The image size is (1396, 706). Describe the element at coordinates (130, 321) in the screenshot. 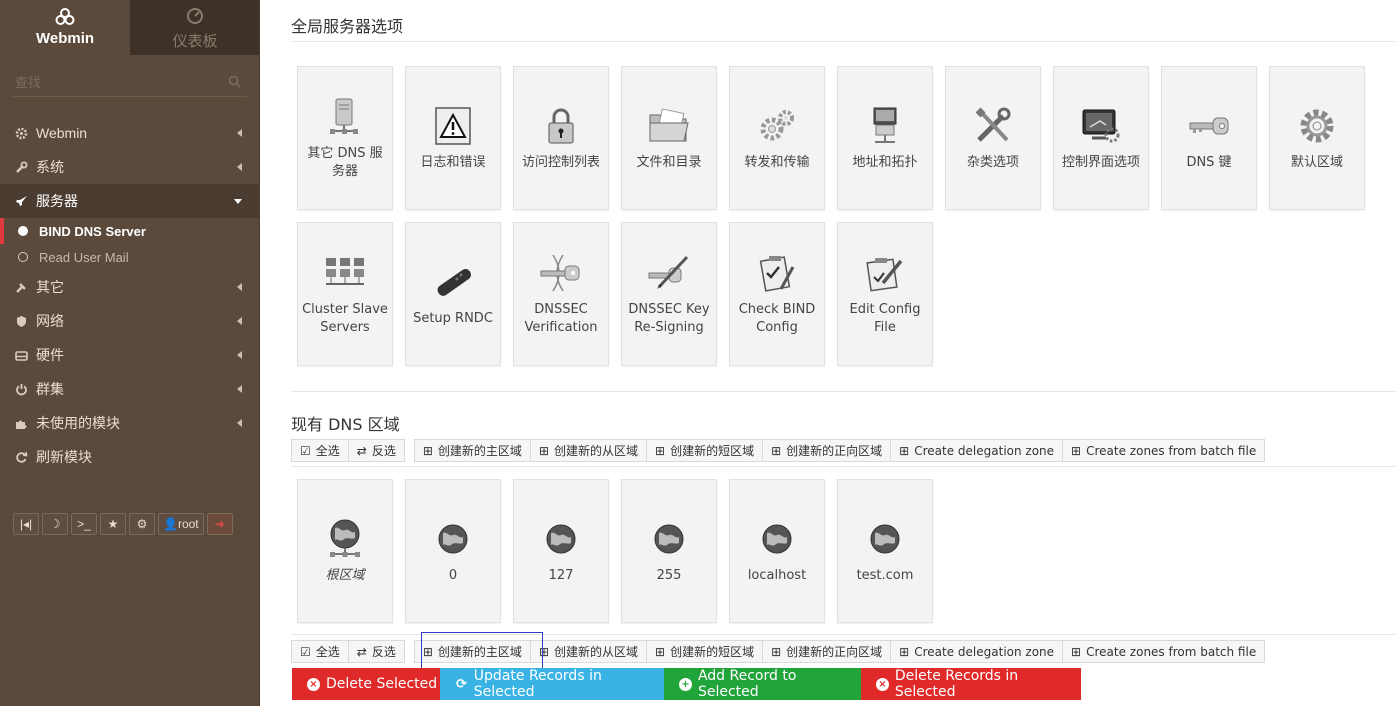

I see `sidebar-item-network: 网络` at that location.